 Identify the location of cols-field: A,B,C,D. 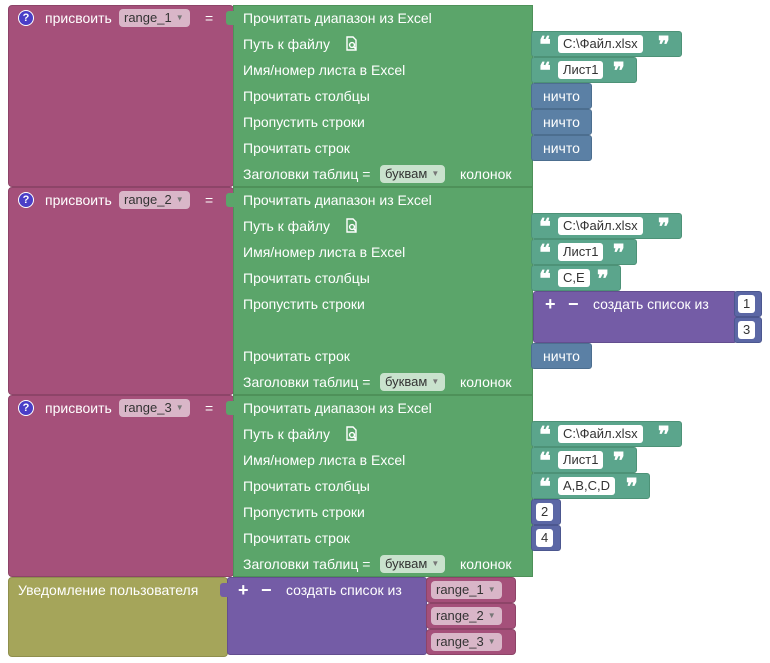
(586, 486).